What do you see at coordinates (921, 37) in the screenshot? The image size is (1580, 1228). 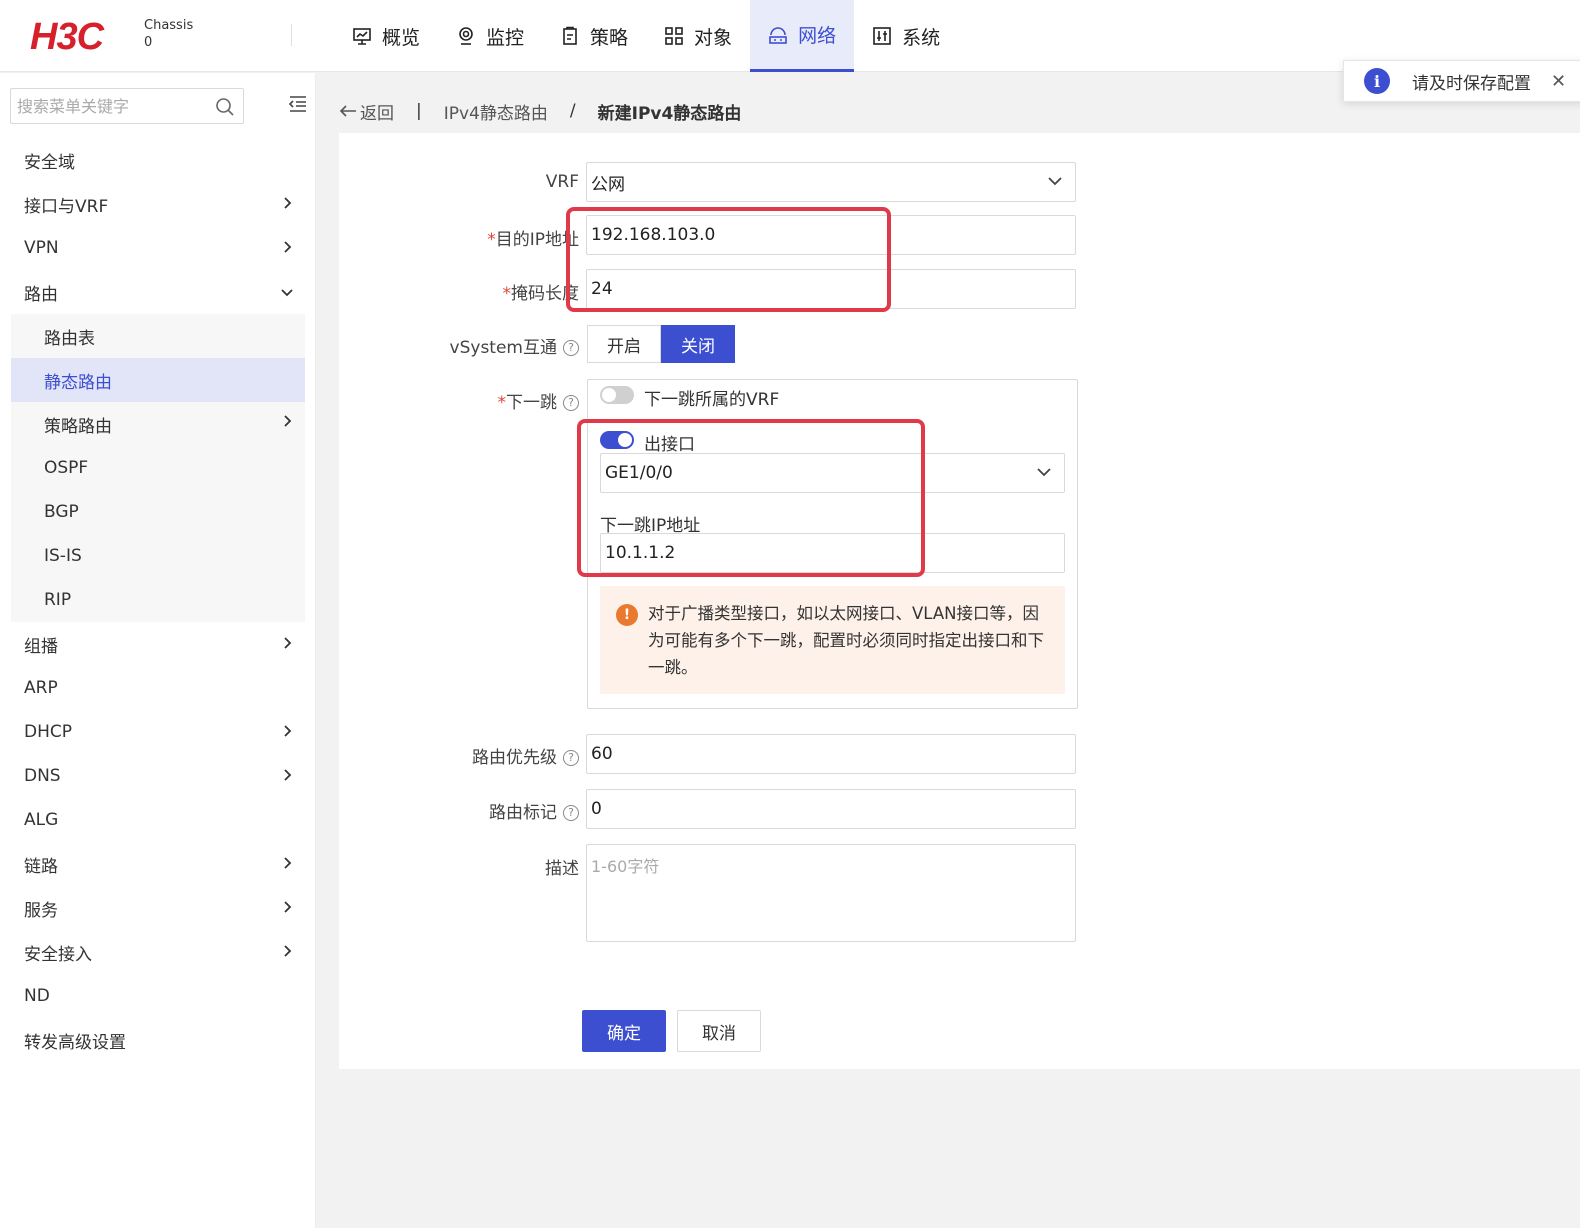 I see `nav-system-label: 系统` at bounding box center [921, 37].